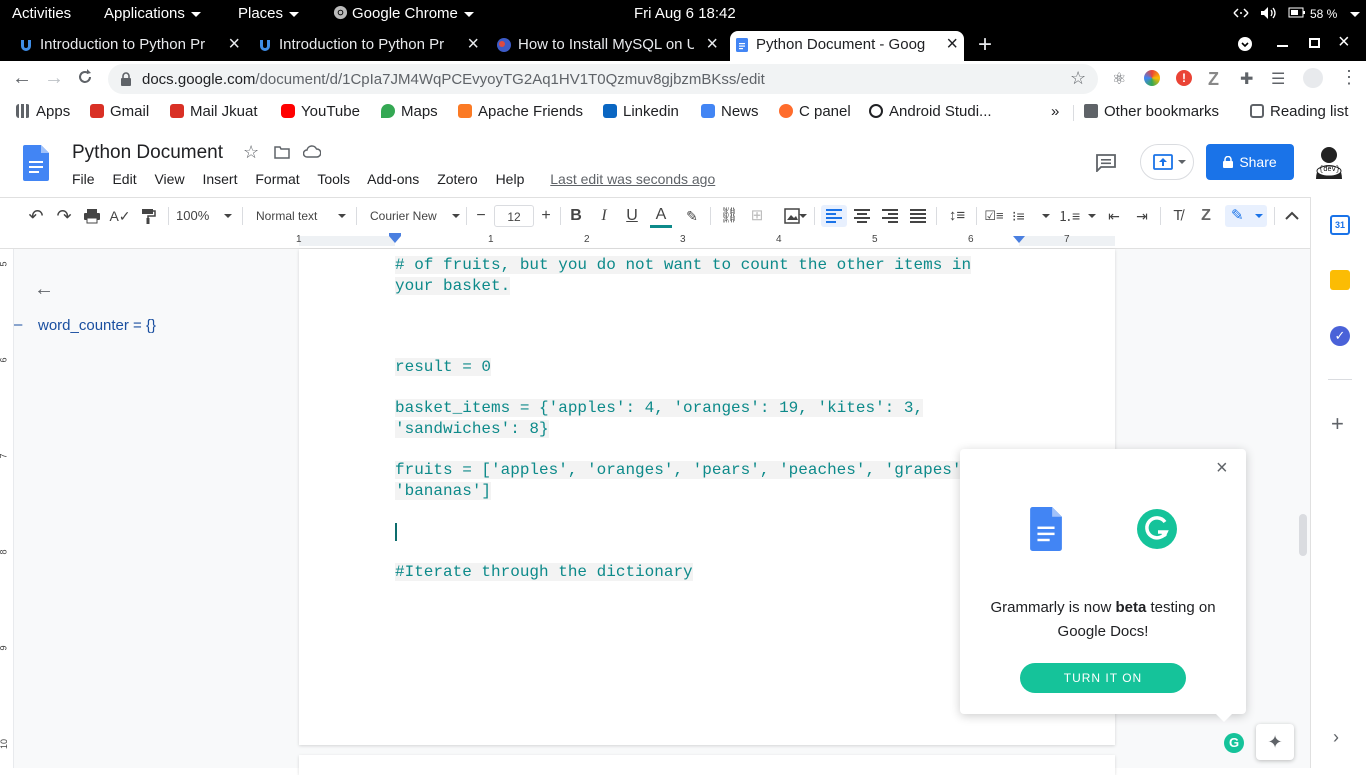 This screenshot has width=1366, height=775. I want to click on star-icon: ☆, so click(251, 152).